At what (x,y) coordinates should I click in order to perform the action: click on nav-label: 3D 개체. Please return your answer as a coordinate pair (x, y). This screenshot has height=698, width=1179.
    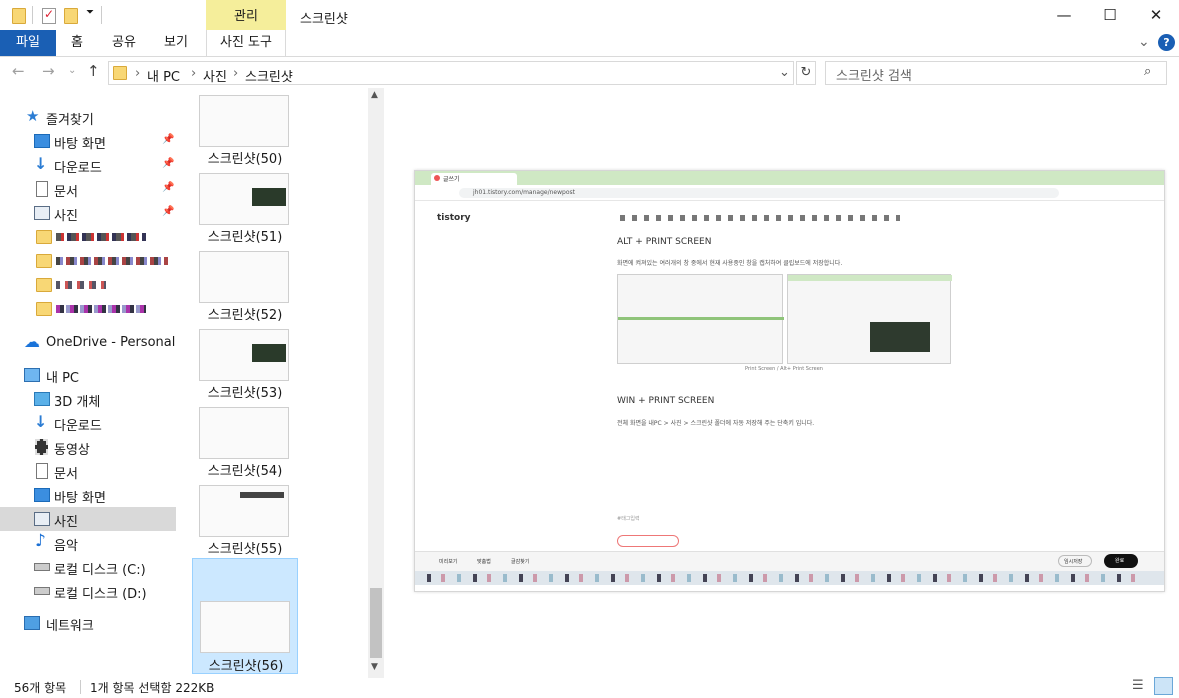
    Looking at the image, I should click on (77, 402).